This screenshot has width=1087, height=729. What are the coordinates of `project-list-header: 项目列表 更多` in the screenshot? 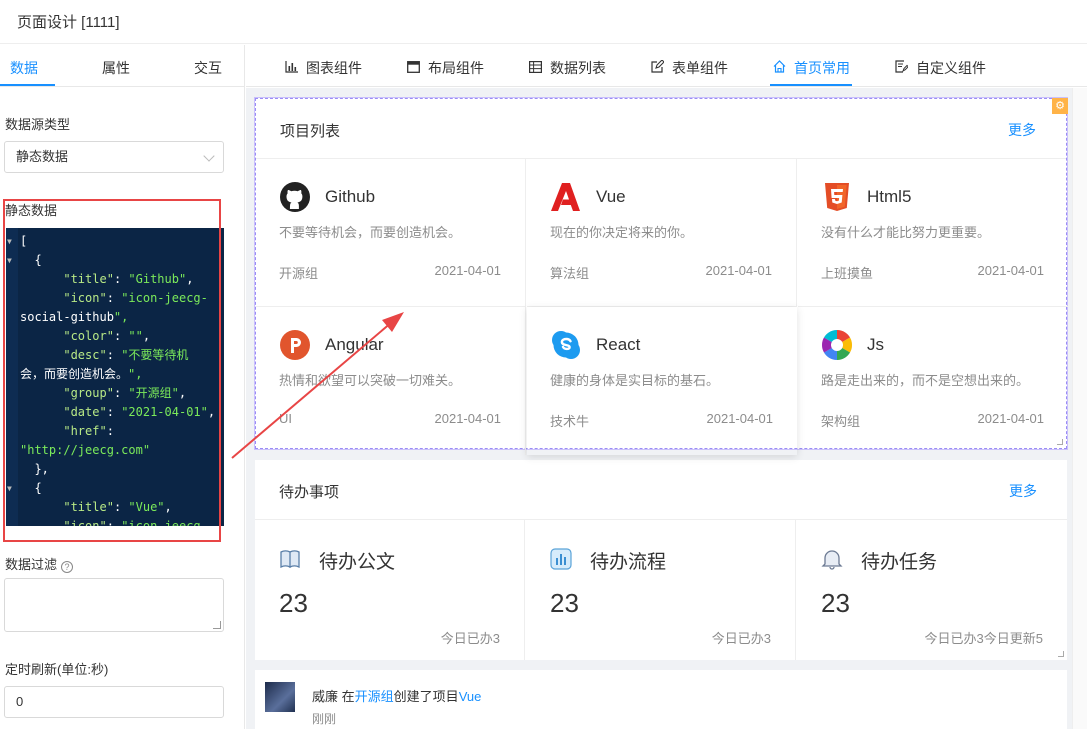 It's located at (661, 129).